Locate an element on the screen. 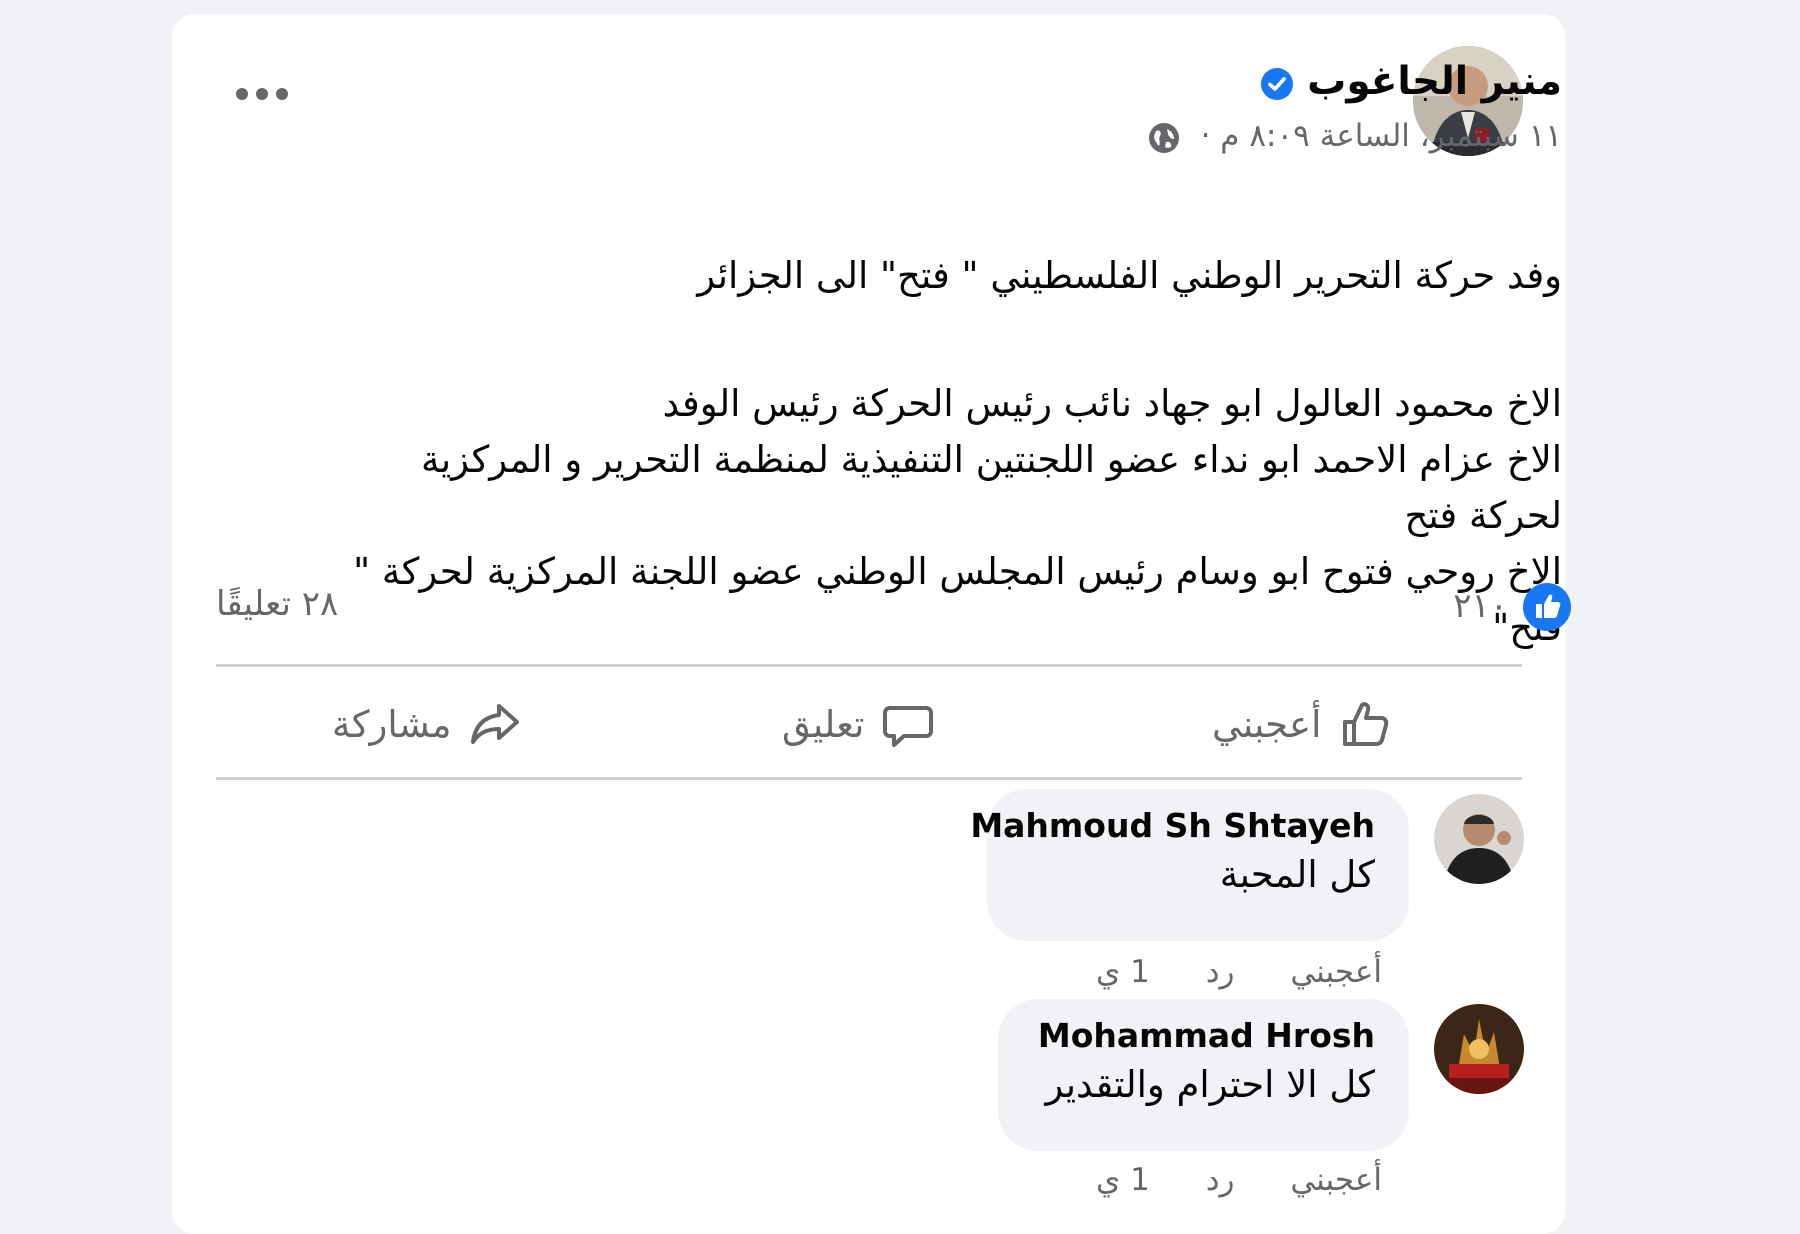  more-dots-icon is located at coordinates (262, 94).